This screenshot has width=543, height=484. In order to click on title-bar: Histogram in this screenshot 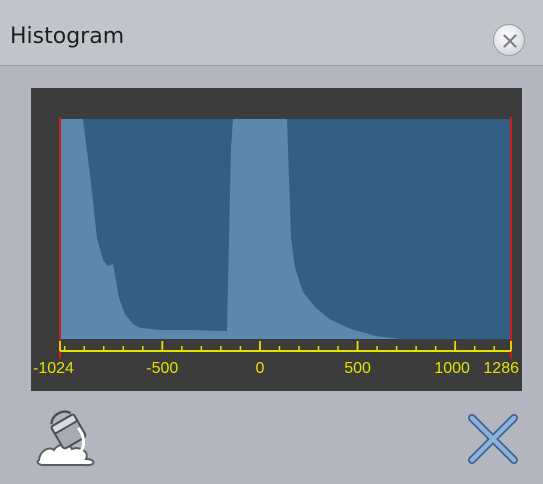, I will do `click(271, 33)`.